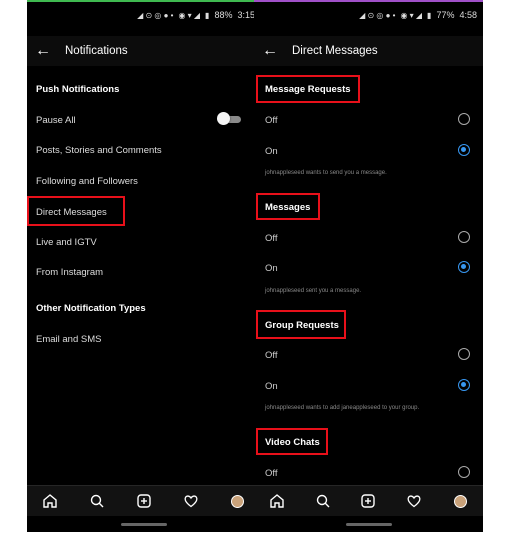 Image resolution: width=507 pixels, height=546 pixels. I want to click on status-bar: ◢ ⊙ ◎ ● • ◉ ▾ ◢ ▮ 77% 4:58, so click(365, 15).